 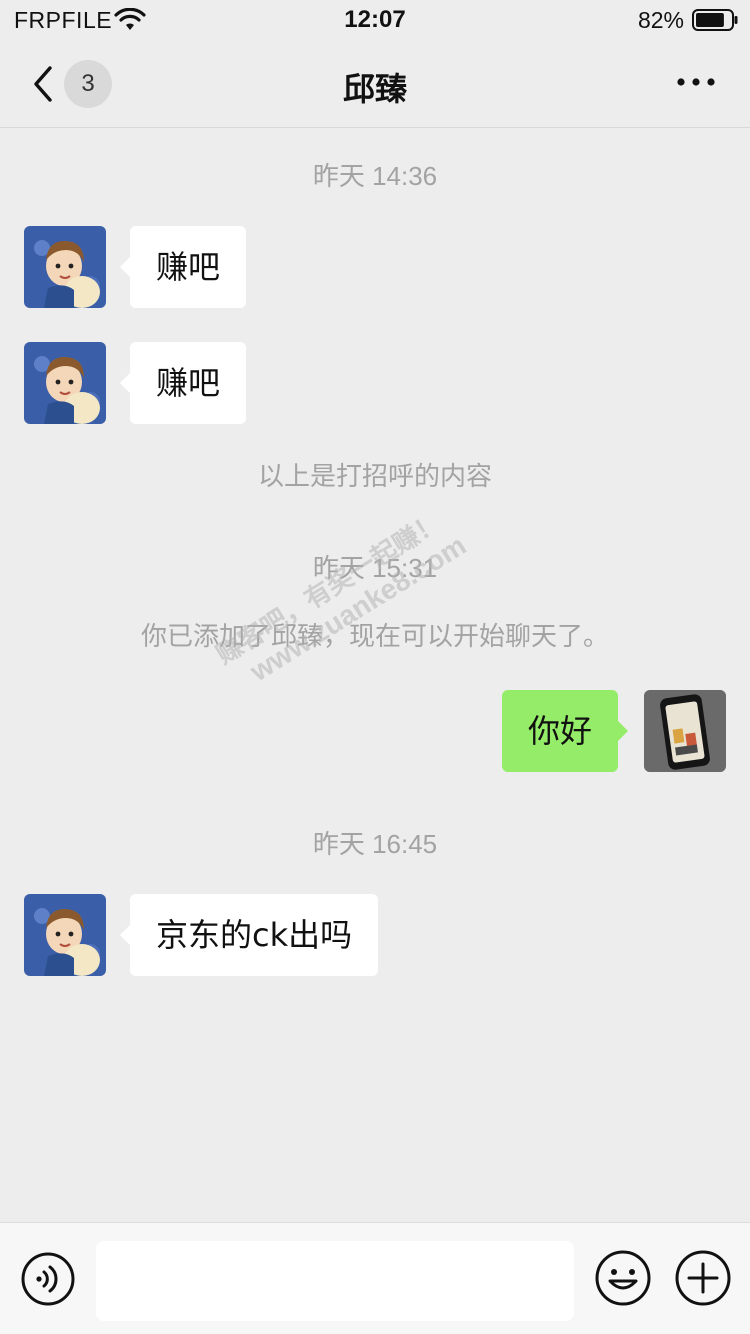 I want to click on message-timestamp: 昨天 16:45, so click(x=375, y=844).